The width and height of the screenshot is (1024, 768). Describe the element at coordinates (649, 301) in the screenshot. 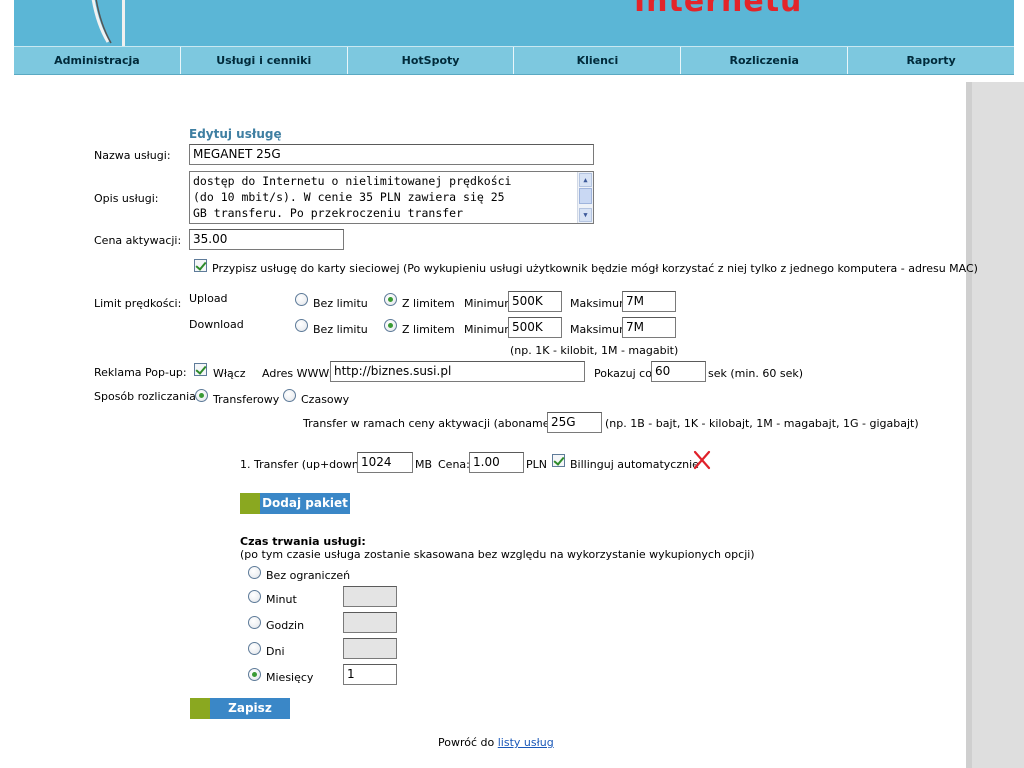

I see `upload-max-input: 7M` at that location.